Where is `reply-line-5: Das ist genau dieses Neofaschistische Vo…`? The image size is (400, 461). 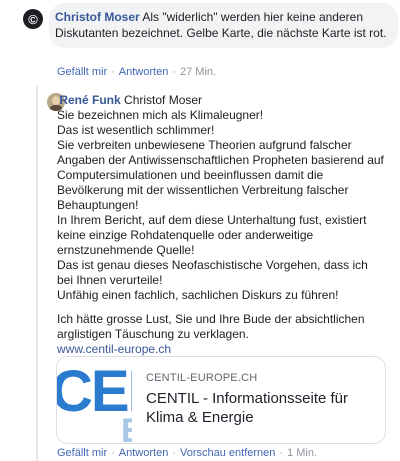 reply-line-5: Das ist genau dieses Neofaschistische Vo… is located at coordinates (212, 272).